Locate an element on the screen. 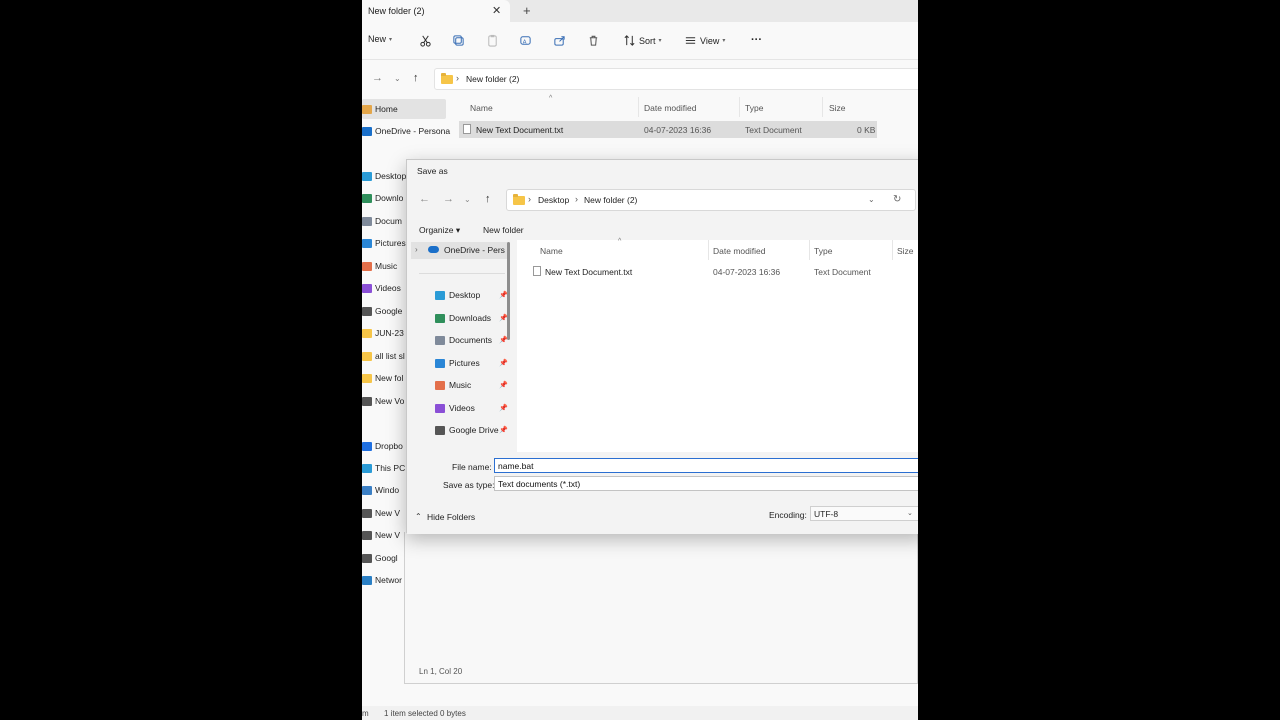 The width and height of the screenshot is (1280, 720). tab-new-folder: New folder (2) ✕ is located at coordinates (436, 11).